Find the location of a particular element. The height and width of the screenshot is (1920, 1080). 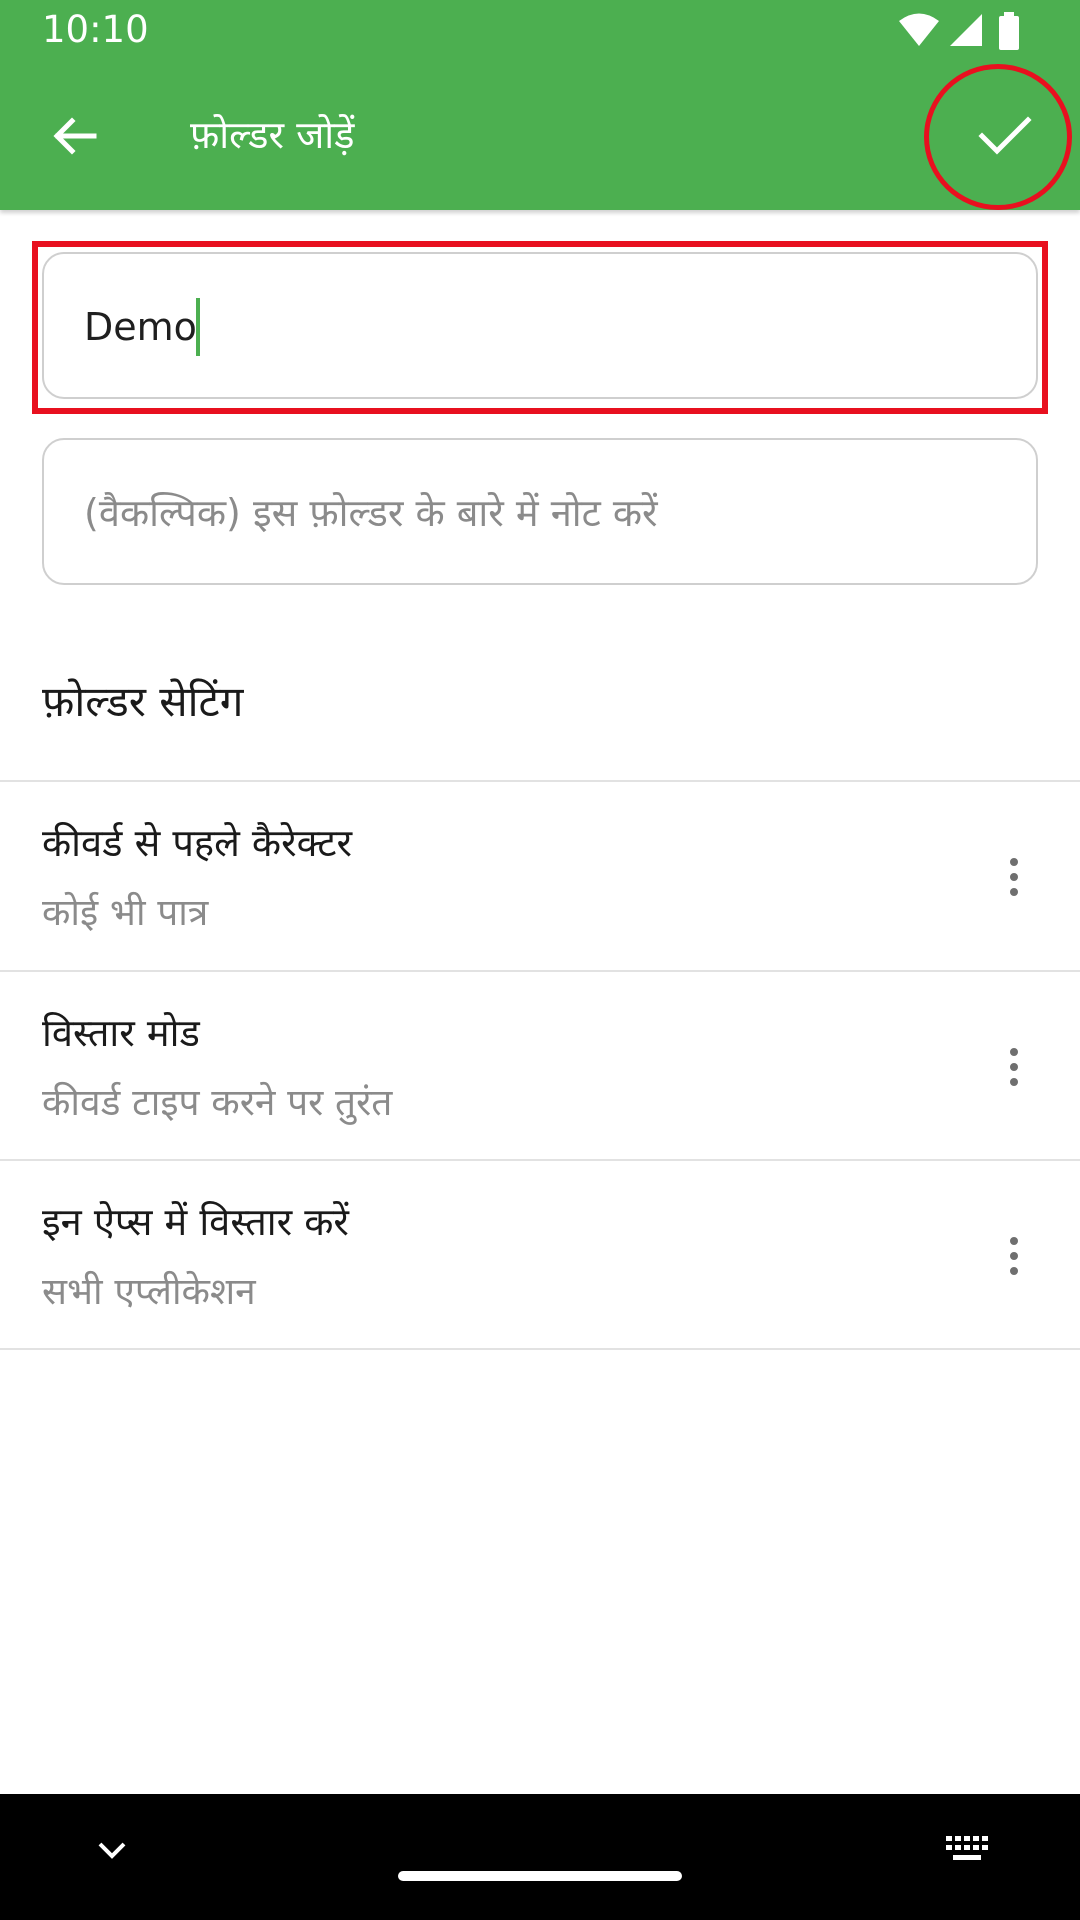

folder-name-input: Demo is located at coordinates (540, 325).